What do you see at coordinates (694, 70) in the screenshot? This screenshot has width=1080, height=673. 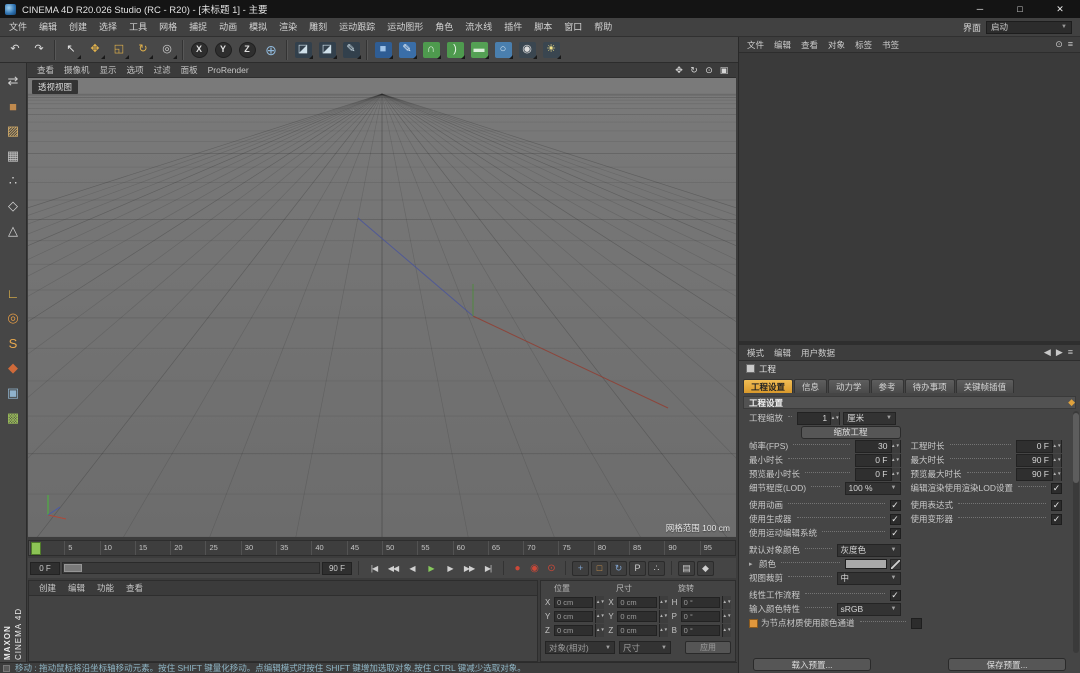 I see `orbit-view-icon: ↻` at bounding box center [694, 70].